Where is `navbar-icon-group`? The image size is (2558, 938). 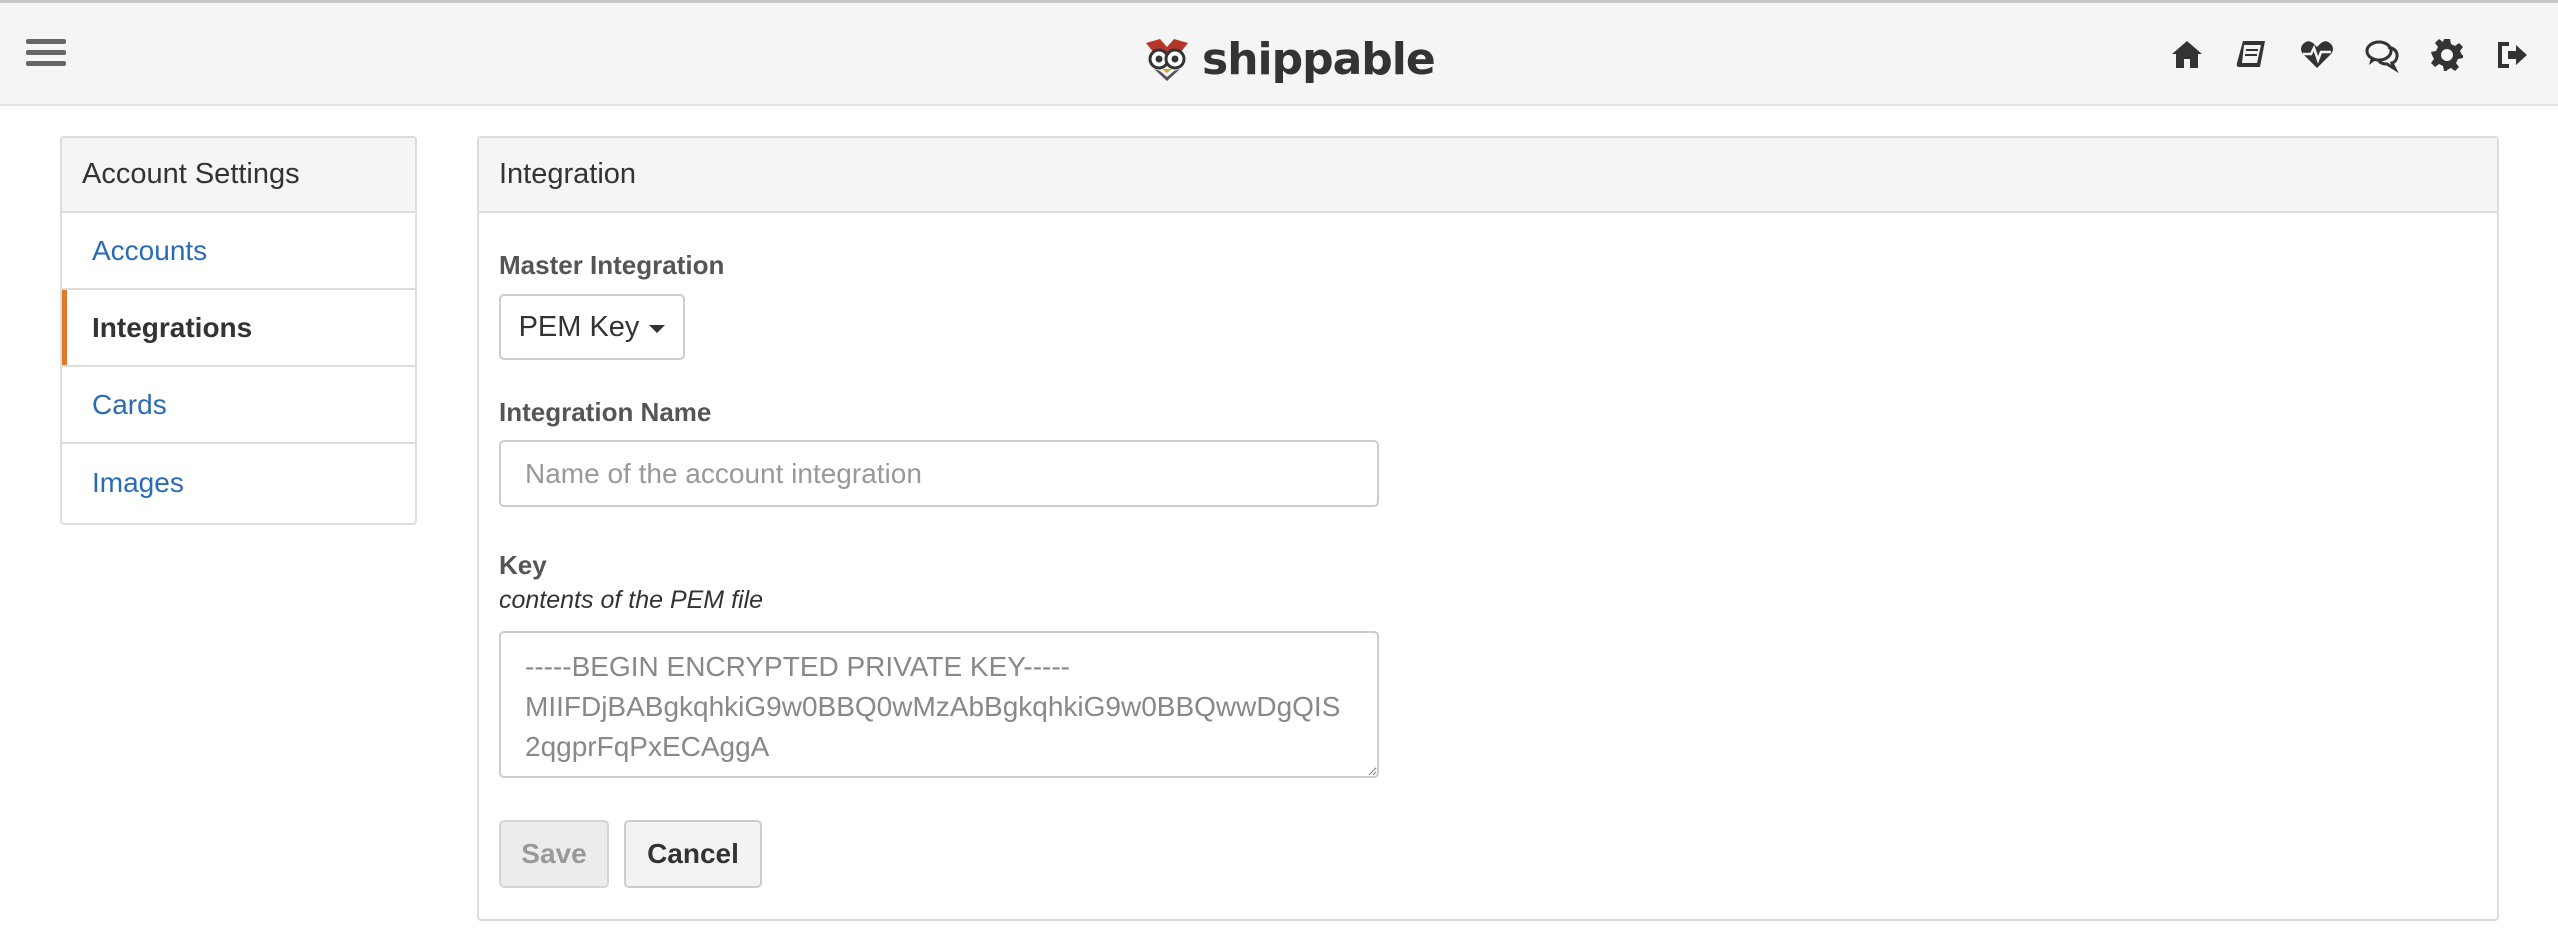 navbar-icon-group is located at coordinates (2337, 55).